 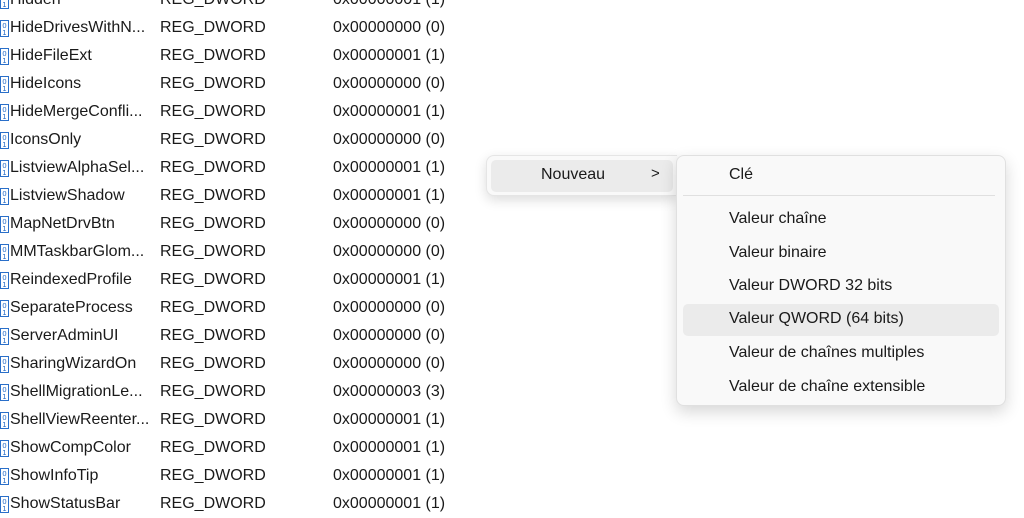 I want to click on value-name: HideFileExt, so click(x=51, y=55).